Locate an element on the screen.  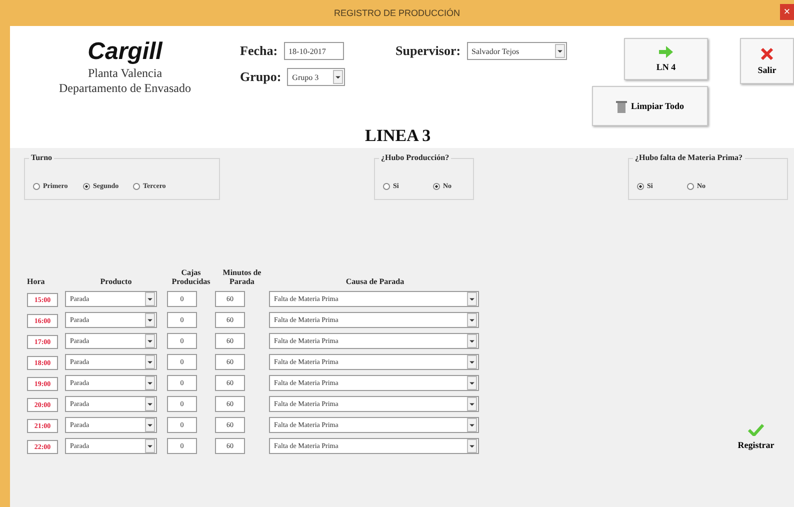
trash-icon is located at coordinates (621, 106).